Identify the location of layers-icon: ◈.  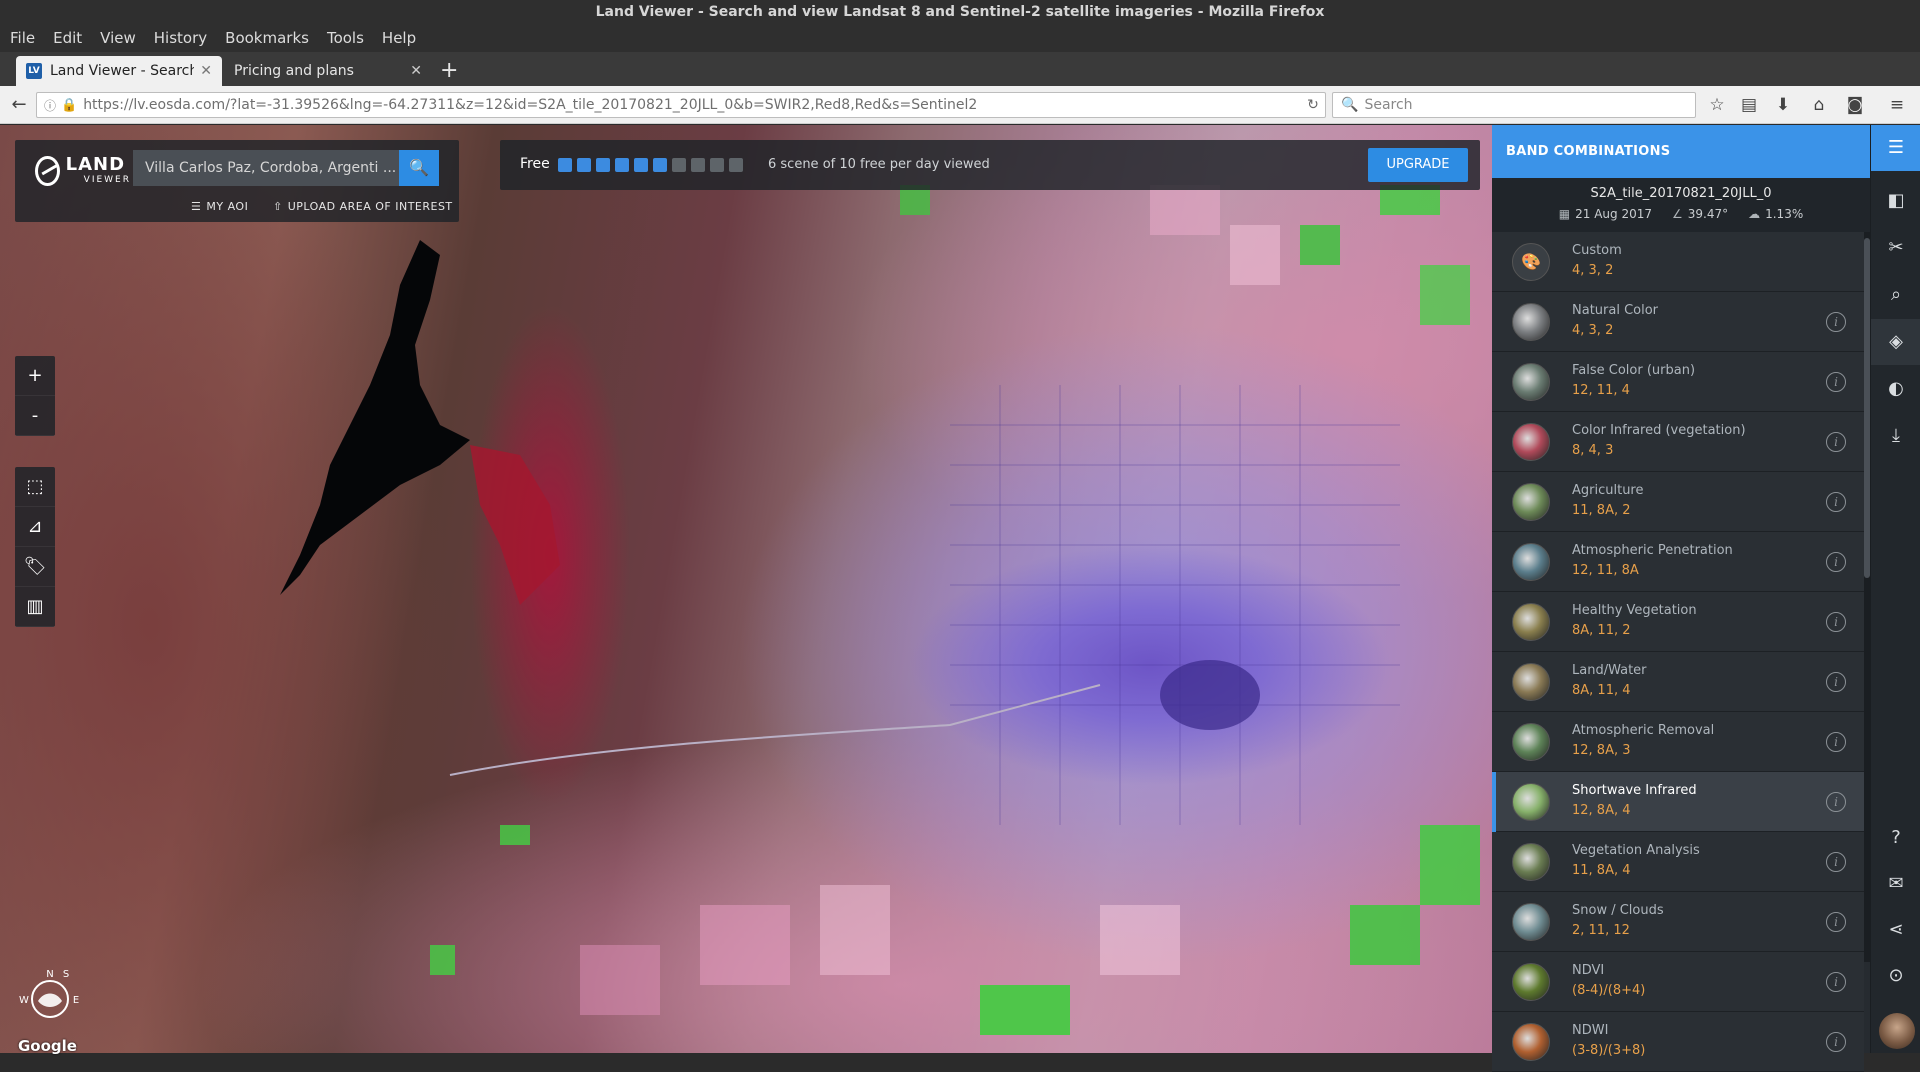
(1895, 342).